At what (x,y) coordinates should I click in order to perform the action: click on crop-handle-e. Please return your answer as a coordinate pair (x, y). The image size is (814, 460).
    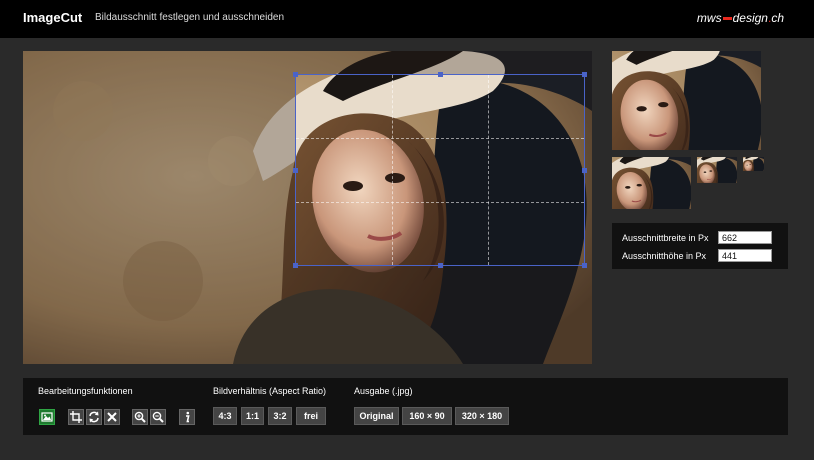
    Looking at the image, I should click on (584, 170).